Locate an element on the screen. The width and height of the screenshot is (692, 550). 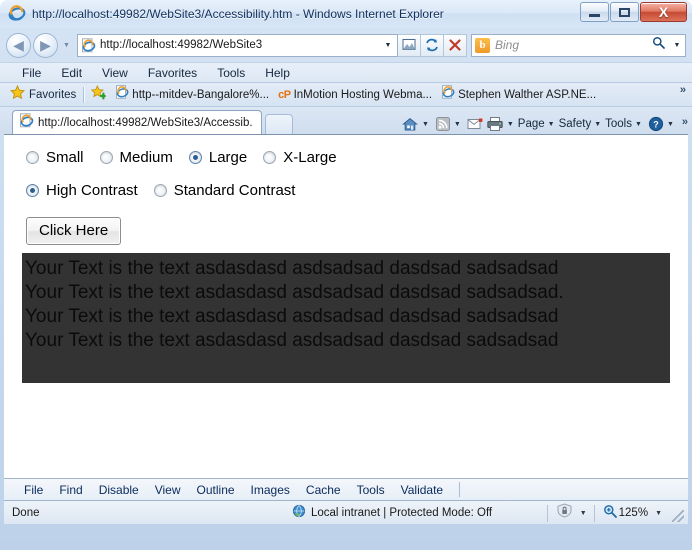
close-button: X is located at coordinates (663, 12).